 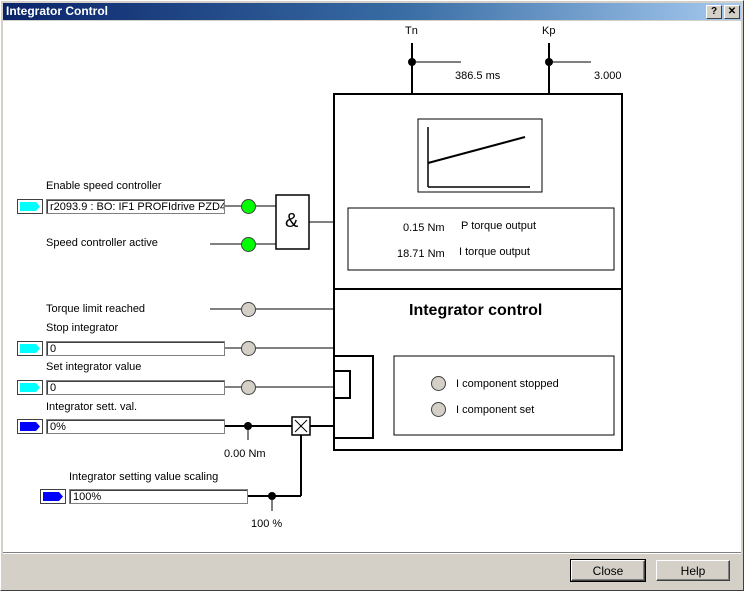 I want to click on stop-integrator-field: 0, so click(x=135, y=348).